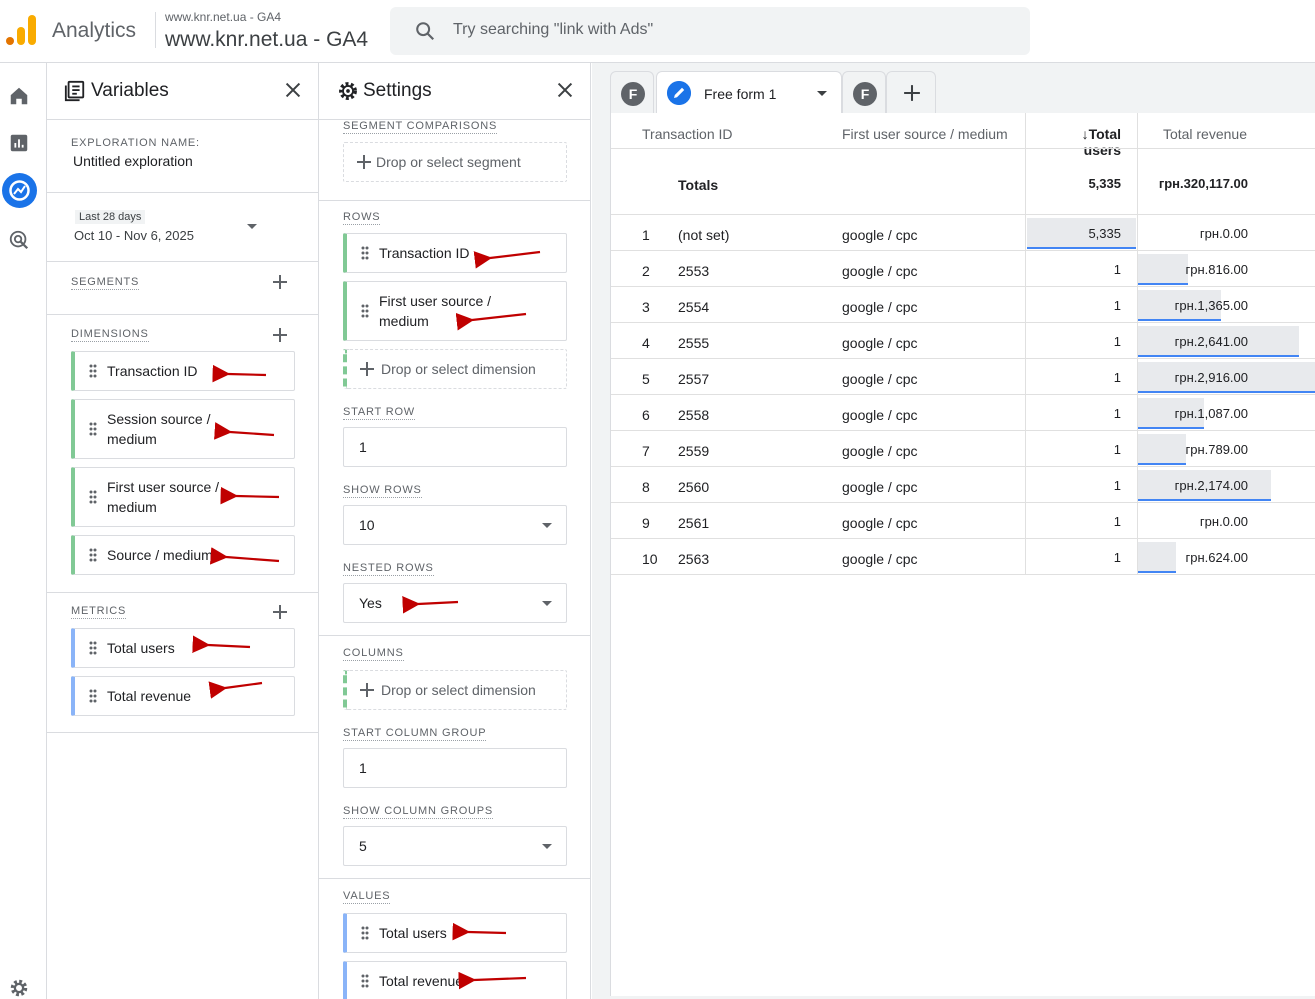 Image resolution: width=1315 pixels, height=999 pixels. I want to click on advertising-icon, so click(19, 240).